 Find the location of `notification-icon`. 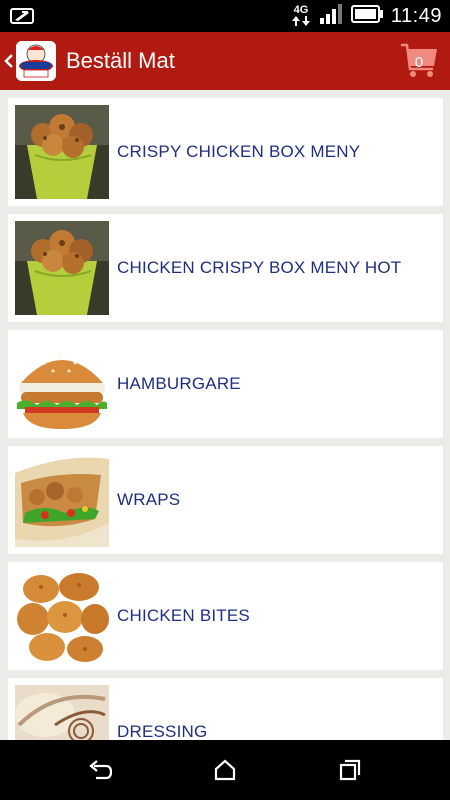

notification-icon is located at coordinates (23, 16).